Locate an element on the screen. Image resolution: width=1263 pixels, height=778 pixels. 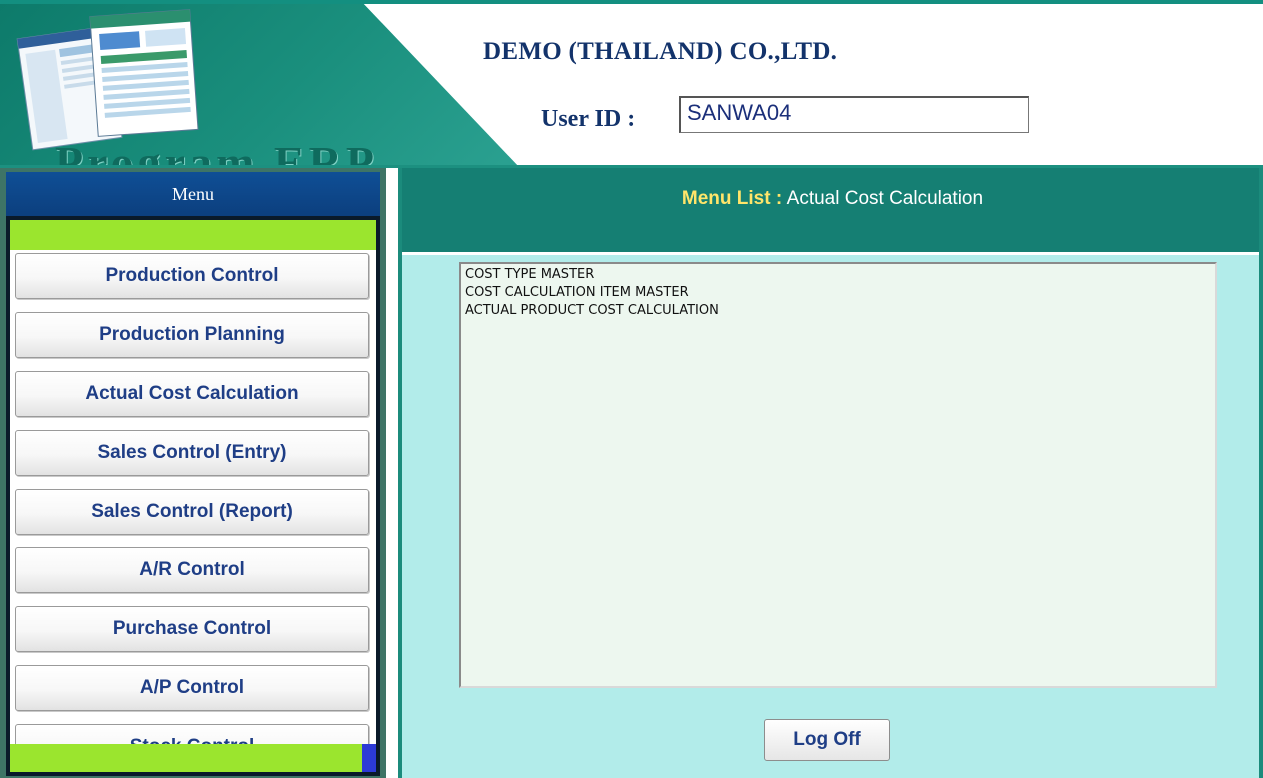
panel-divider is located at coordinates (392, 473).